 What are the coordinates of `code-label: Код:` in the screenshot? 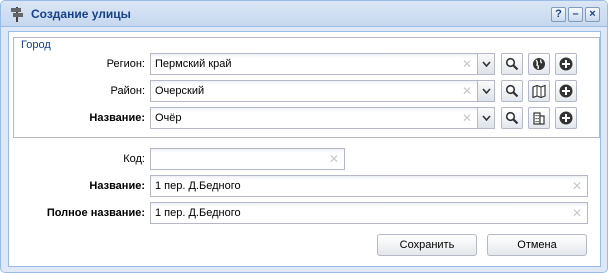 It's located at (134, 159).